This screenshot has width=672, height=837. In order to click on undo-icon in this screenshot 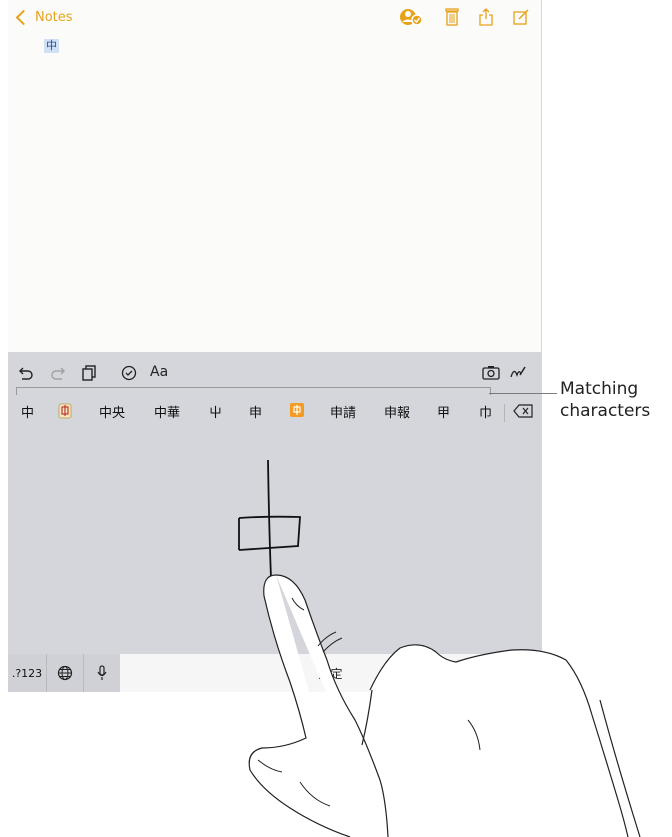, I will do `click(26, 374)`.